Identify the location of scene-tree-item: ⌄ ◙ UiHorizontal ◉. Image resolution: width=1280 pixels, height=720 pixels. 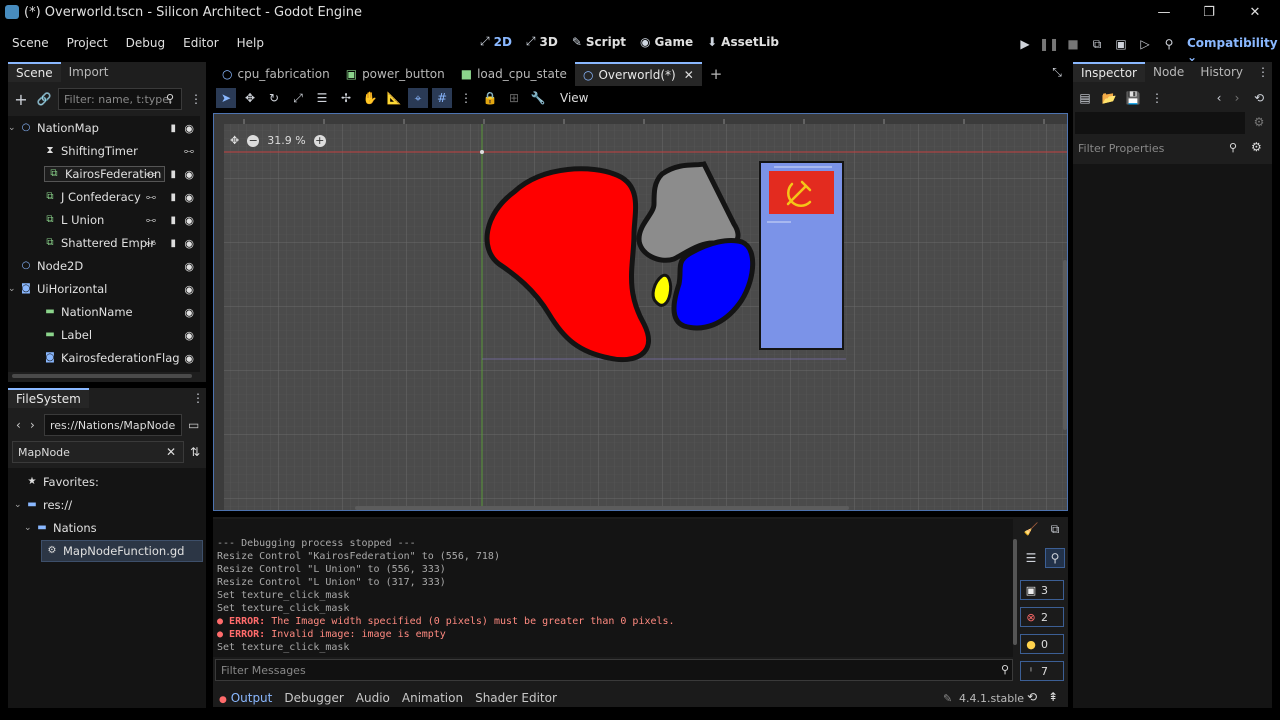
(104, 289).